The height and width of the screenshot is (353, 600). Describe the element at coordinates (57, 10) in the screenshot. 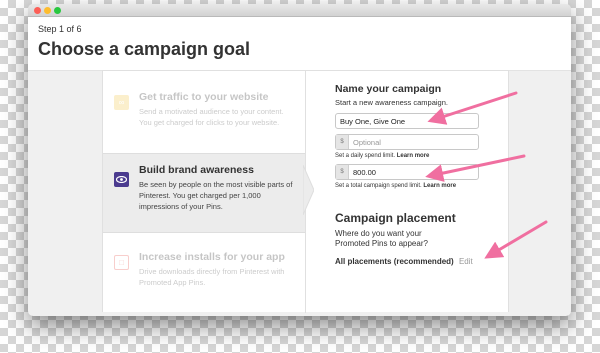

I see `zoom-window-button` at that location.